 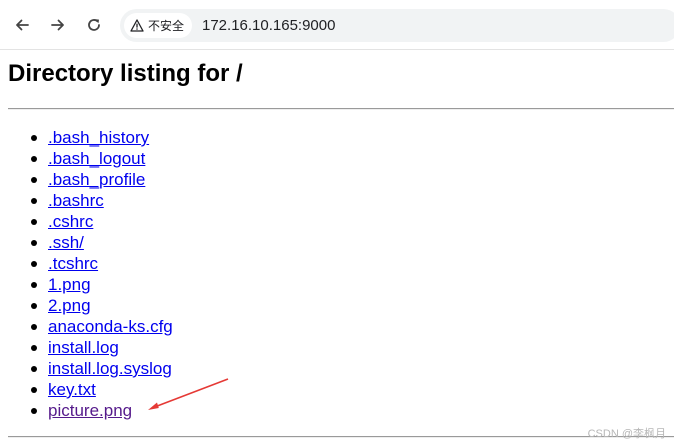 I want to click on security-label: 不安全, so click(x=166, y=26).